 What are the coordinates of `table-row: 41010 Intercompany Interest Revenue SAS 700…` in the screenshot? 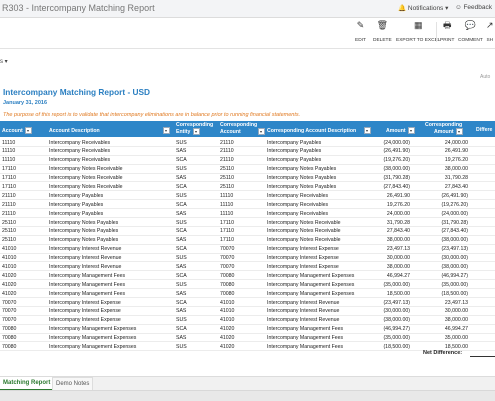 It's located at (247, 267).